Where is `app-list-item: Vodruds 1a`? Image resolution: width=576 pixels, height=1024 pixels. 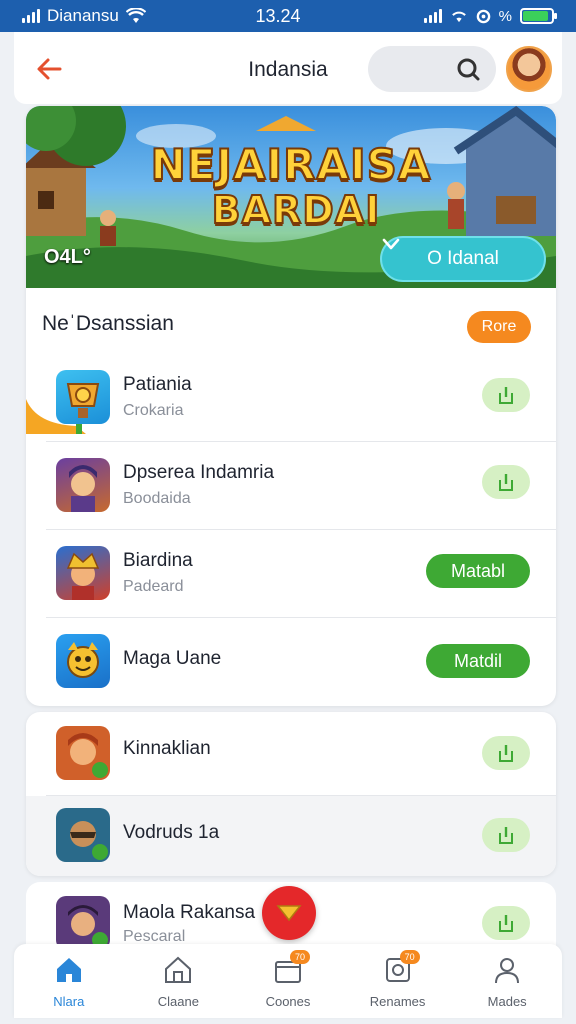 app-list-item: Vodruds 1a is located at coordinates (291, 836).